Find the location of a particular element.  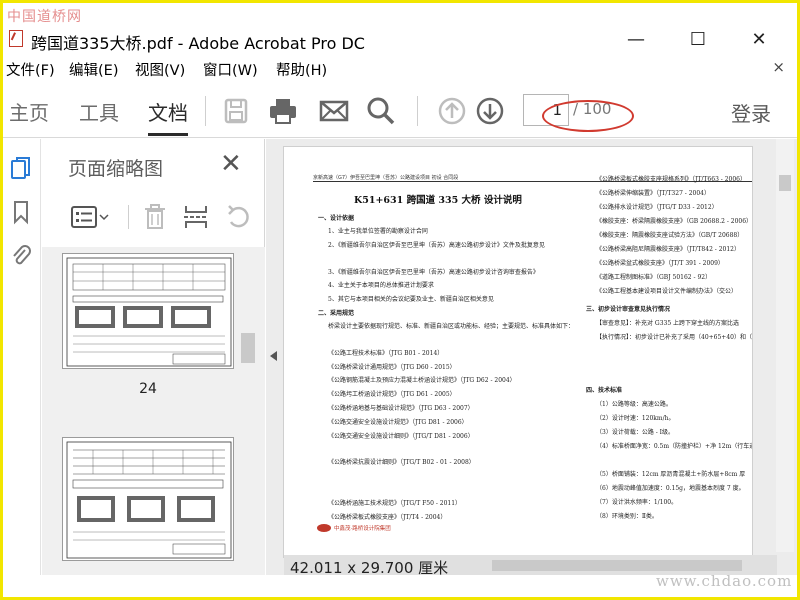

menu-view: 视图(V) is located at coordinates (160, 69).